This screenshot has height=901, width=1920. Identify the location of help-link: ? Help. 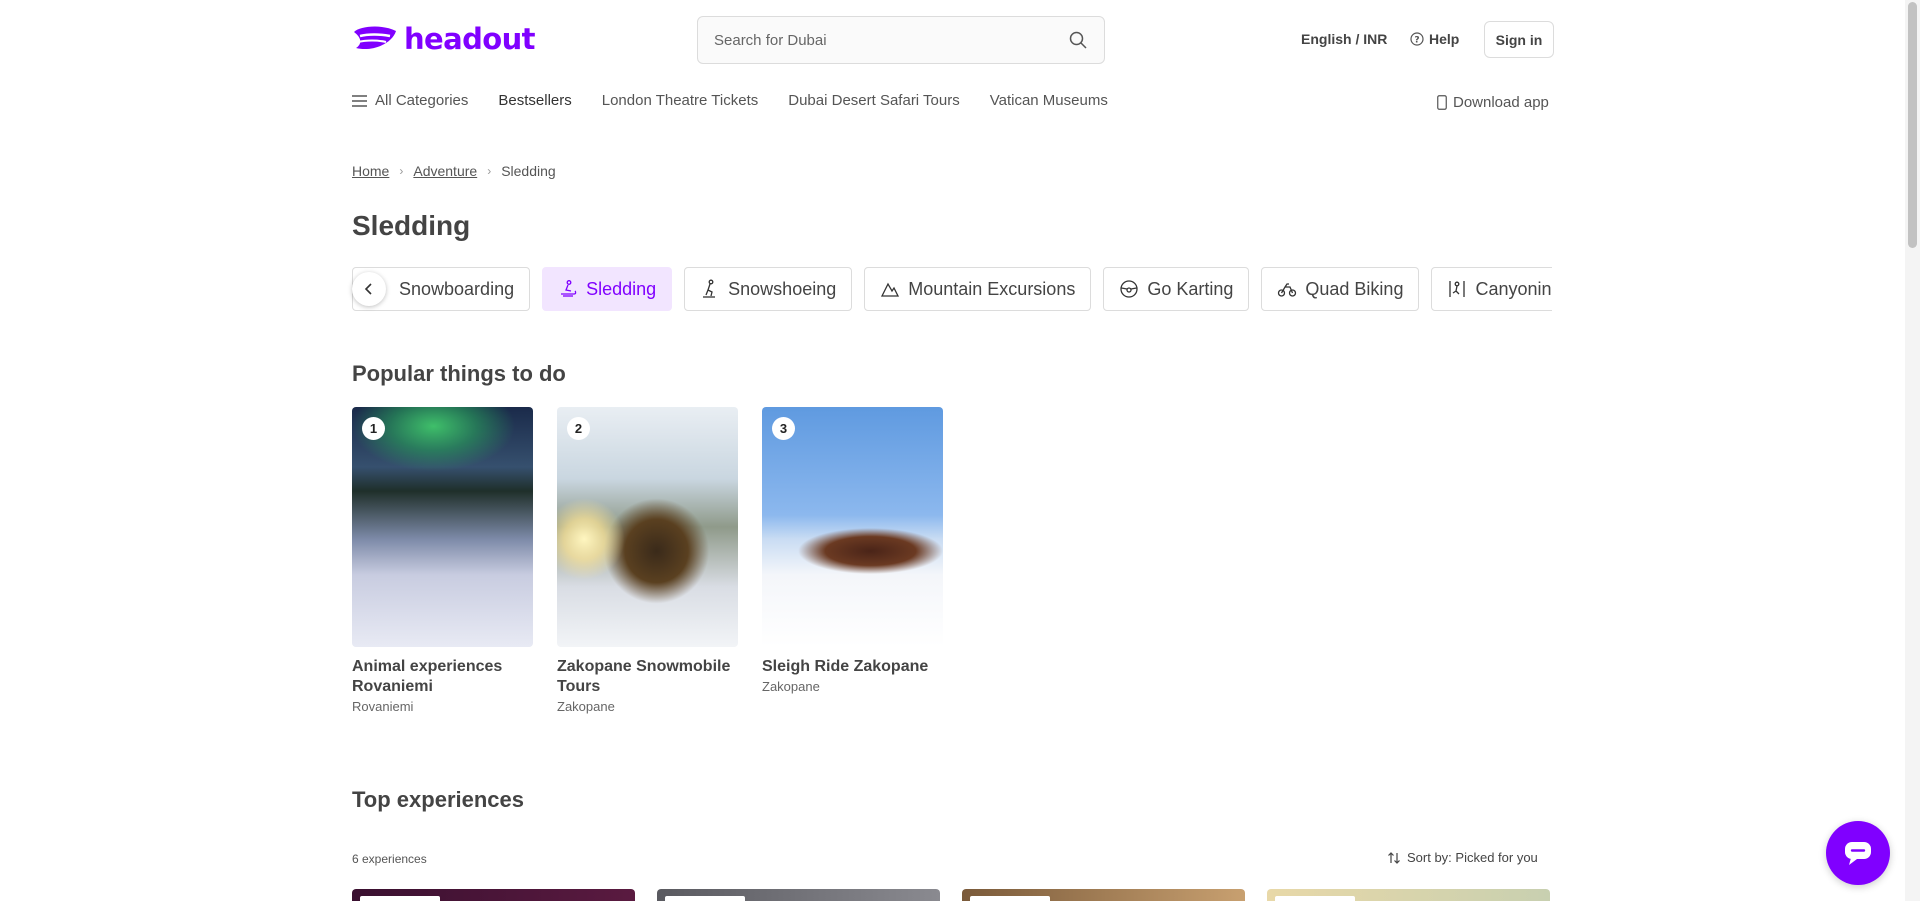
(1434, 39).